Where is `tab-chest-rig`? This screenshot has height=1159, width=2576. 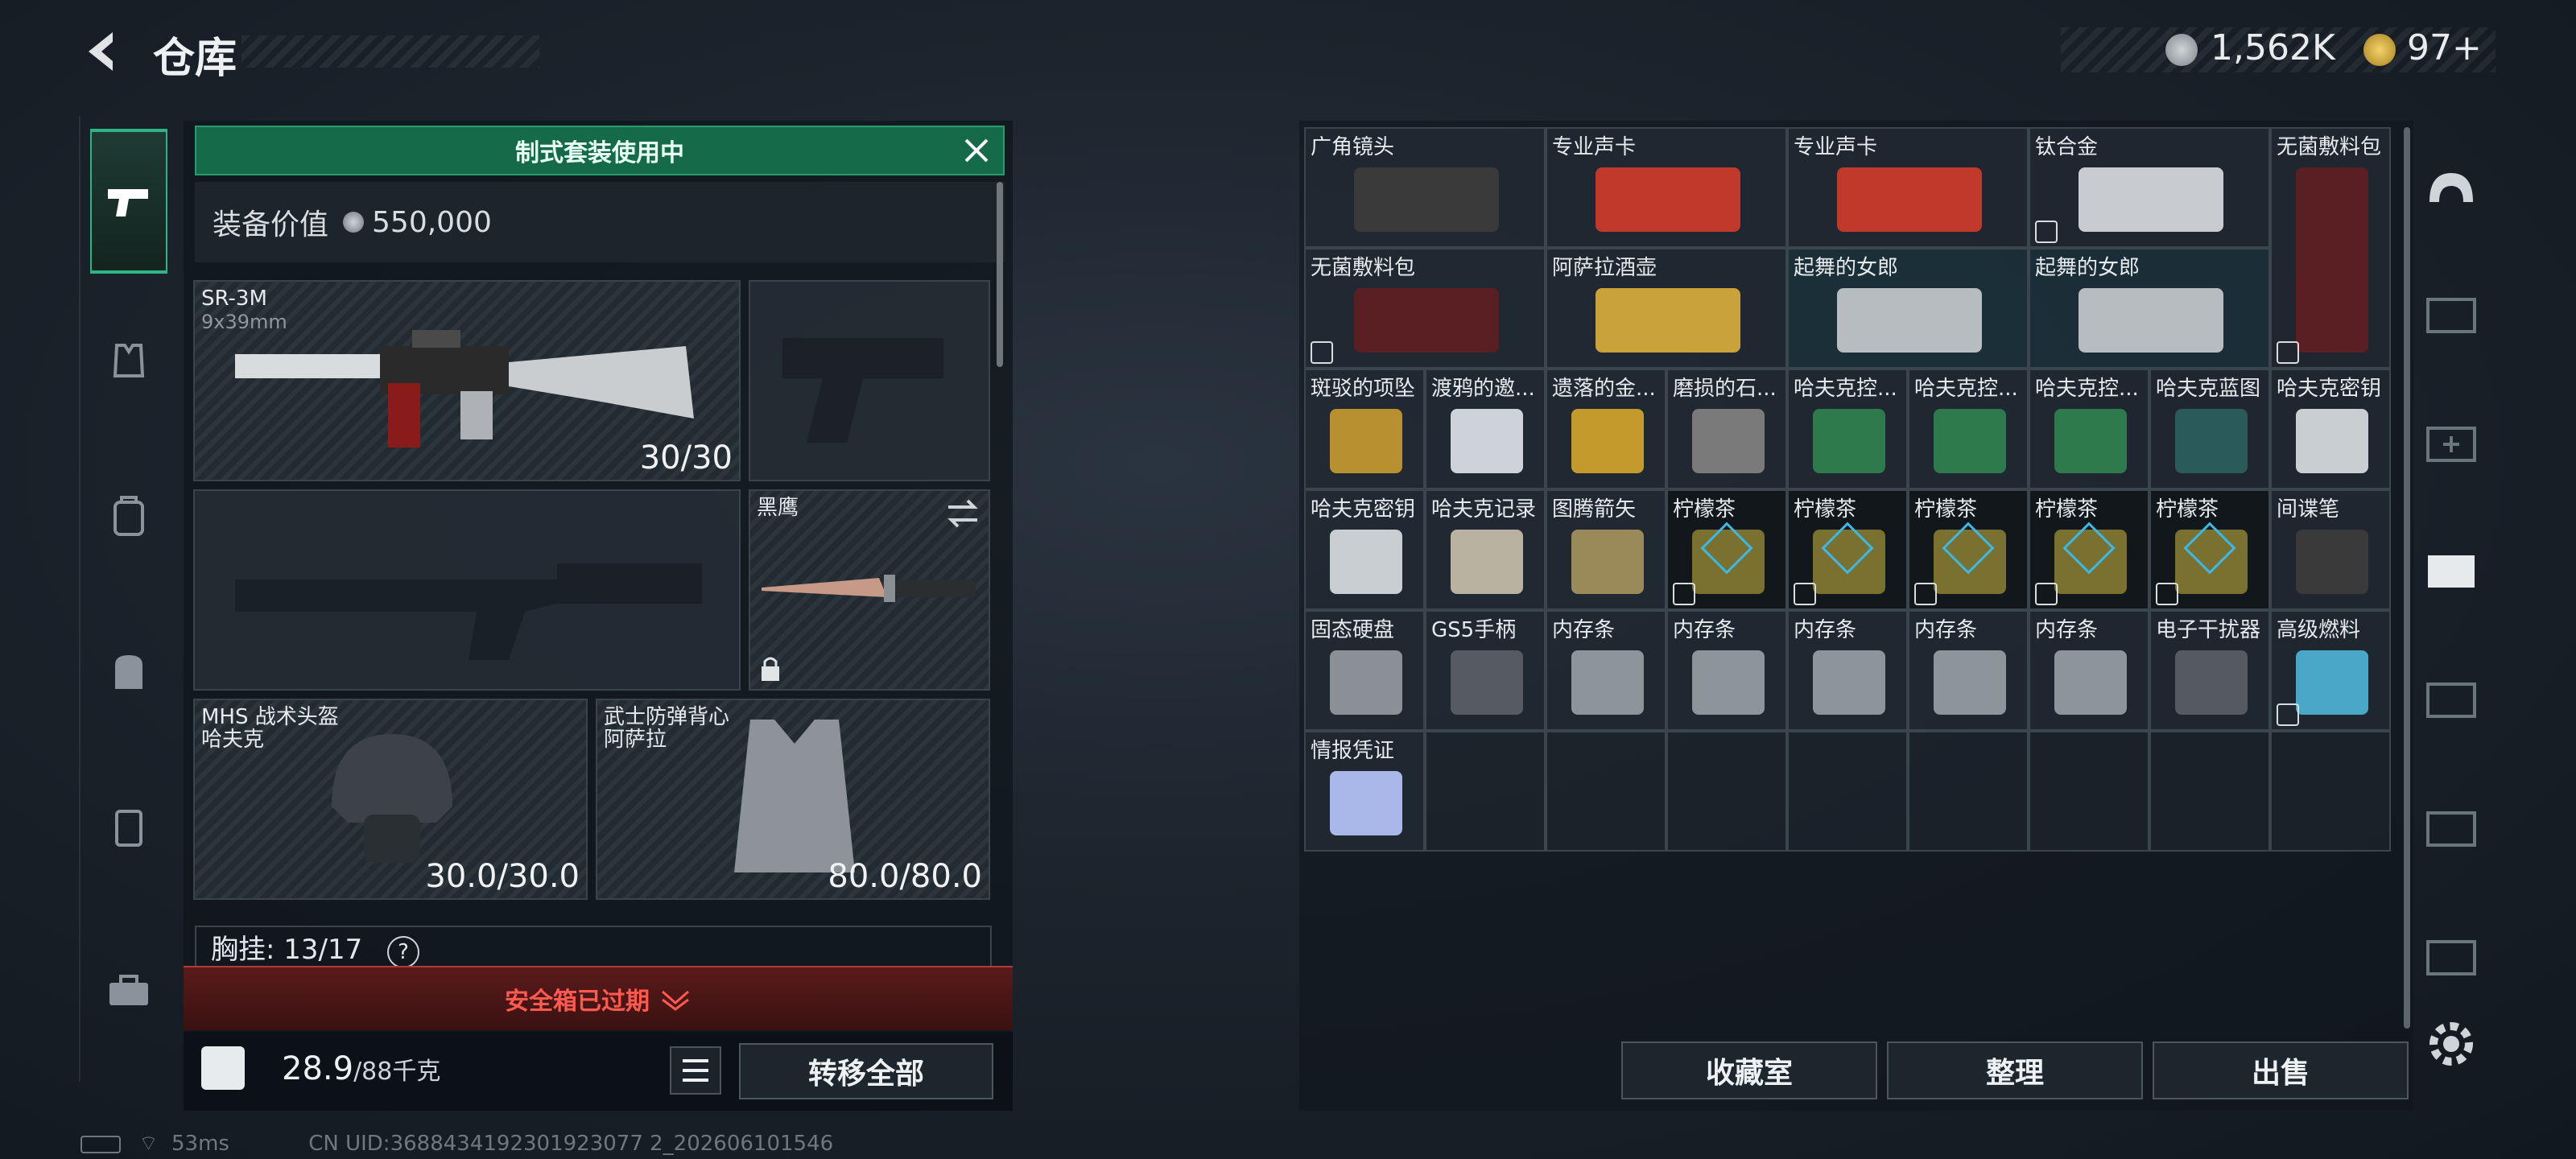
tab-chest-rig is located at coordinates (128, 516).